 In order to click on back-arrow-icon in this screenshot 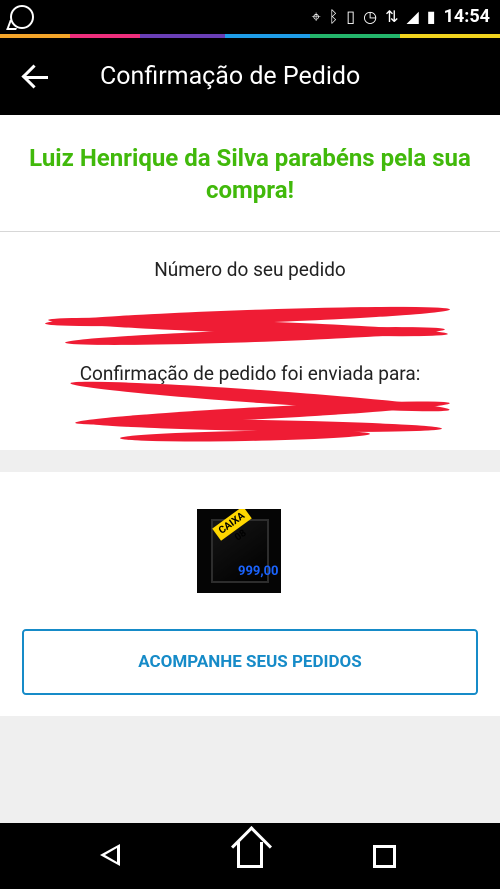, I will do `click(37, 77)`.